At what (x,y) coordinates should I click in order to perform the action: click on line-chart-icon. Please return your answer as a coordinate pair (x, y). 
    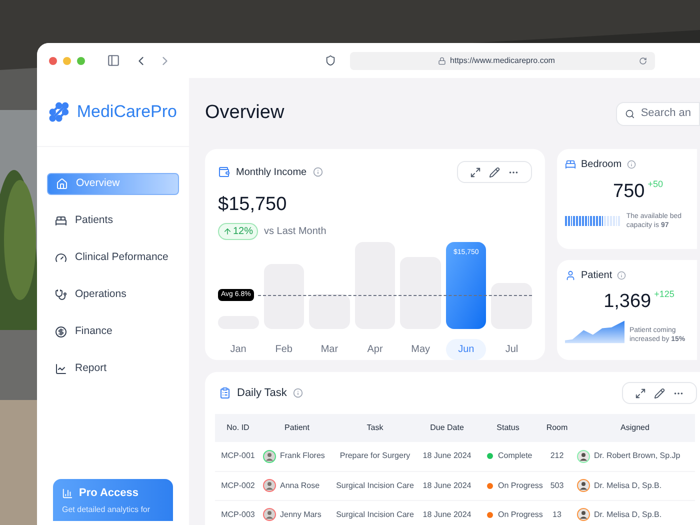
    Looking at the image, I should click on (61, 369).